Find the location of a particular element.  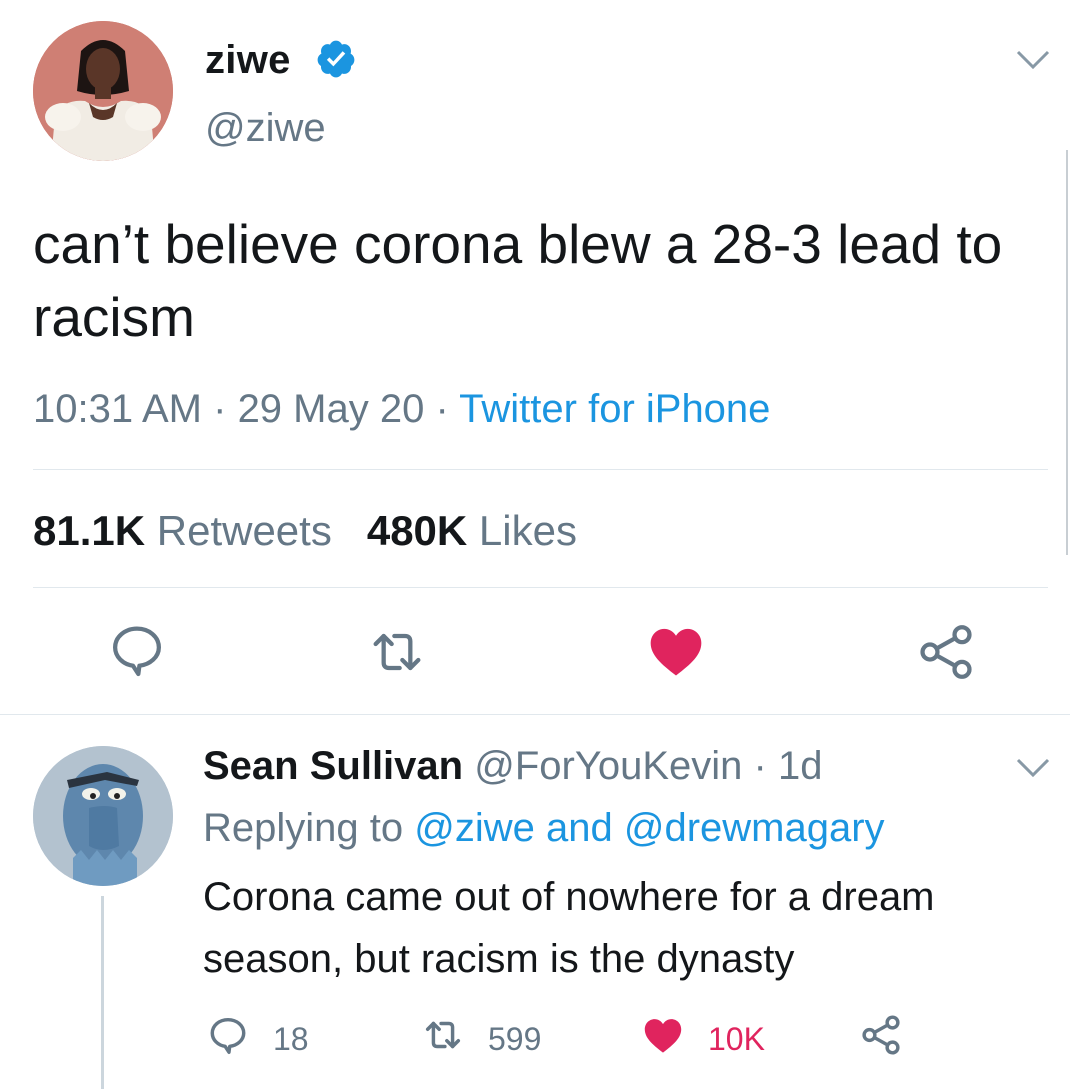

replying-to: Replying to @ziwe and @drewmagary is located at coordinates (544, 828).